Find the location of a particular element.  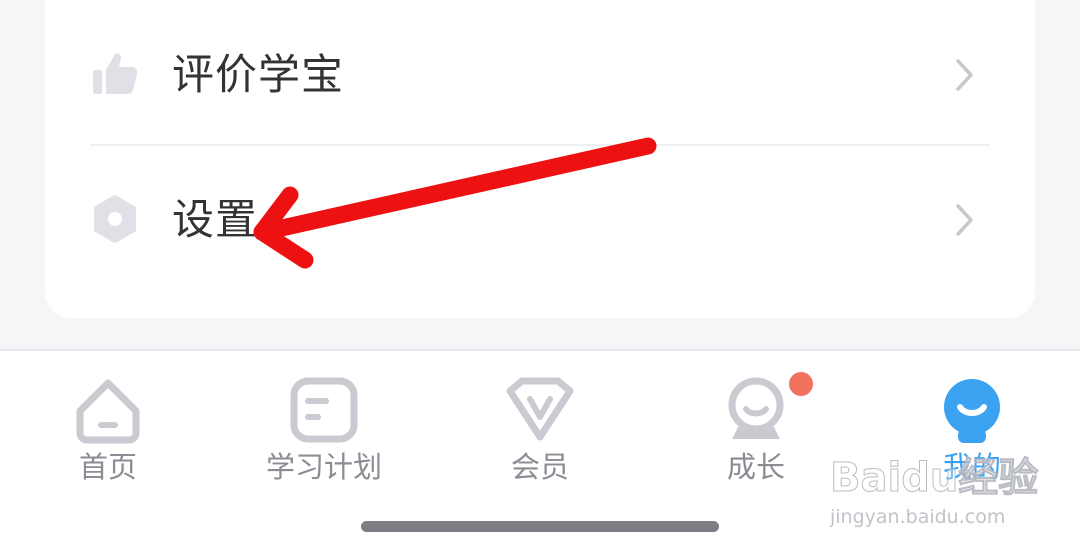

tab-study-plan: 学习计划 is located at coordinates (324, 426).